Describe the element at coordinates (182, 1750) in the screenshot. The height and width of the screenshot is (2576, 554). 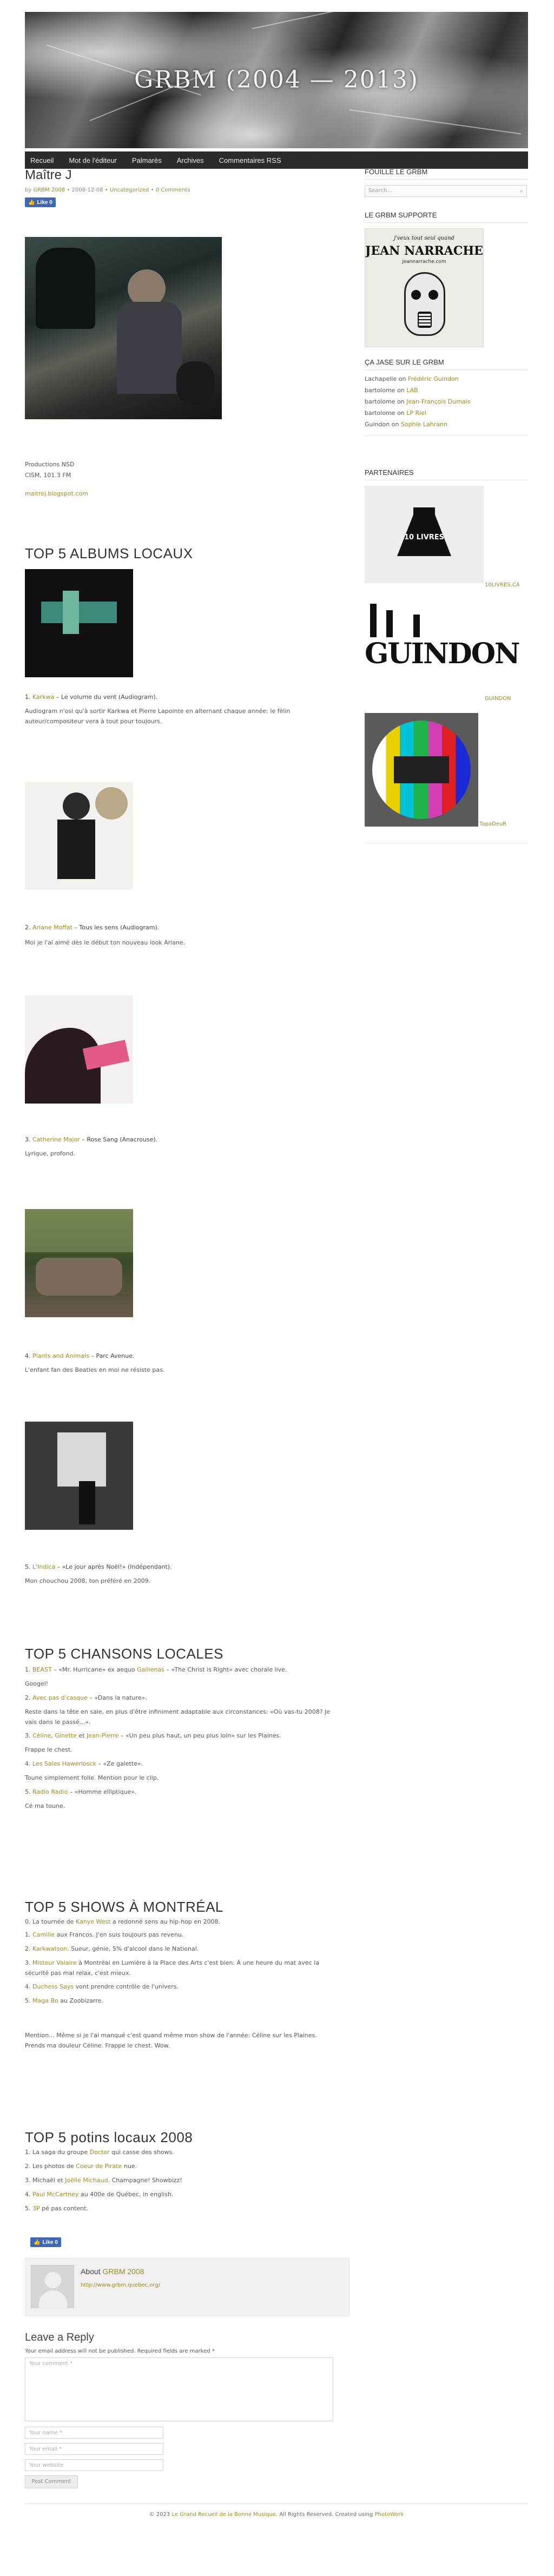
I see `song-comment: Frappe le chest.` at that location.